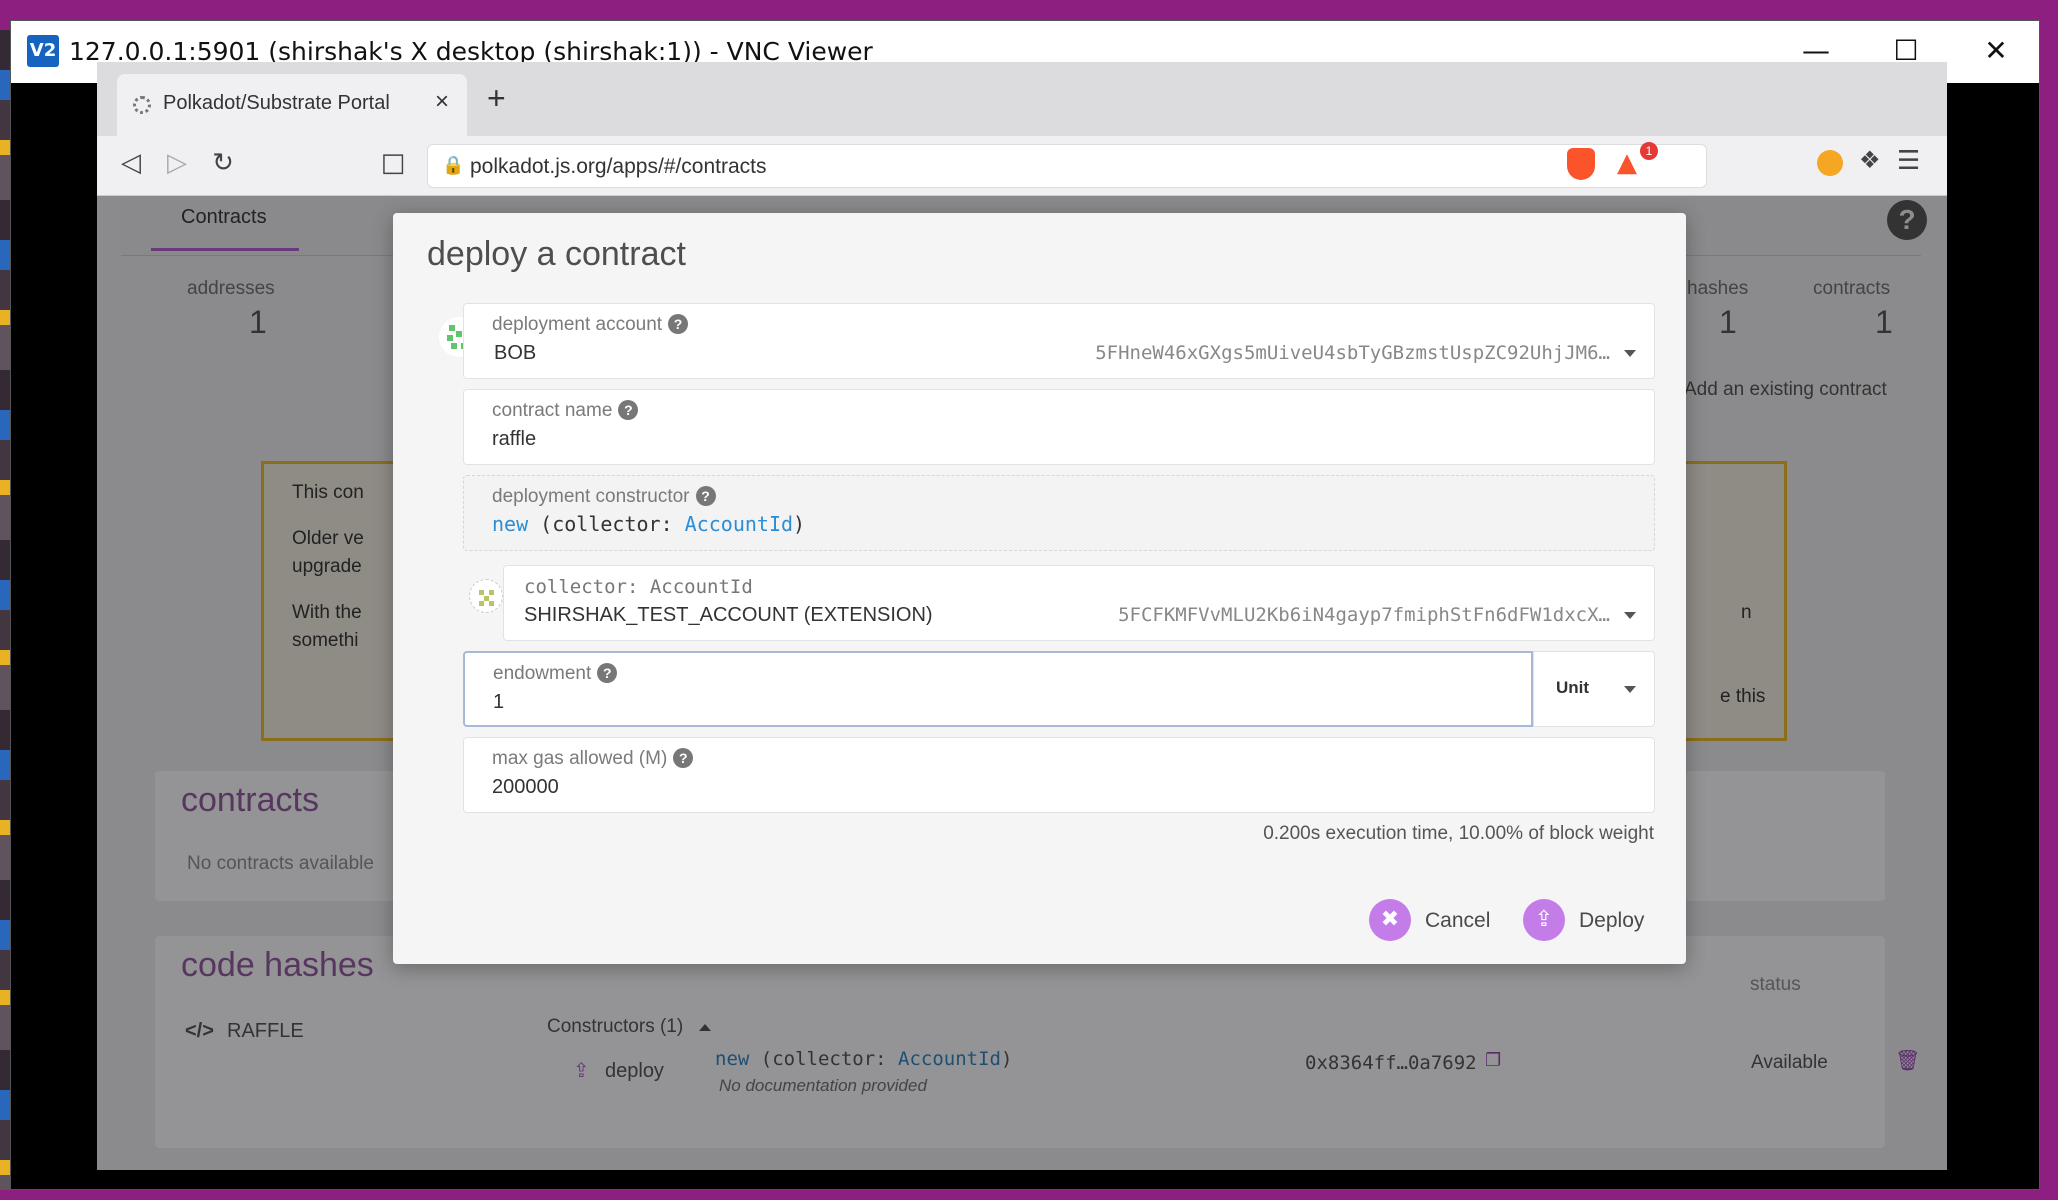  I want to click on warning-line: This con, so click(328, 492).